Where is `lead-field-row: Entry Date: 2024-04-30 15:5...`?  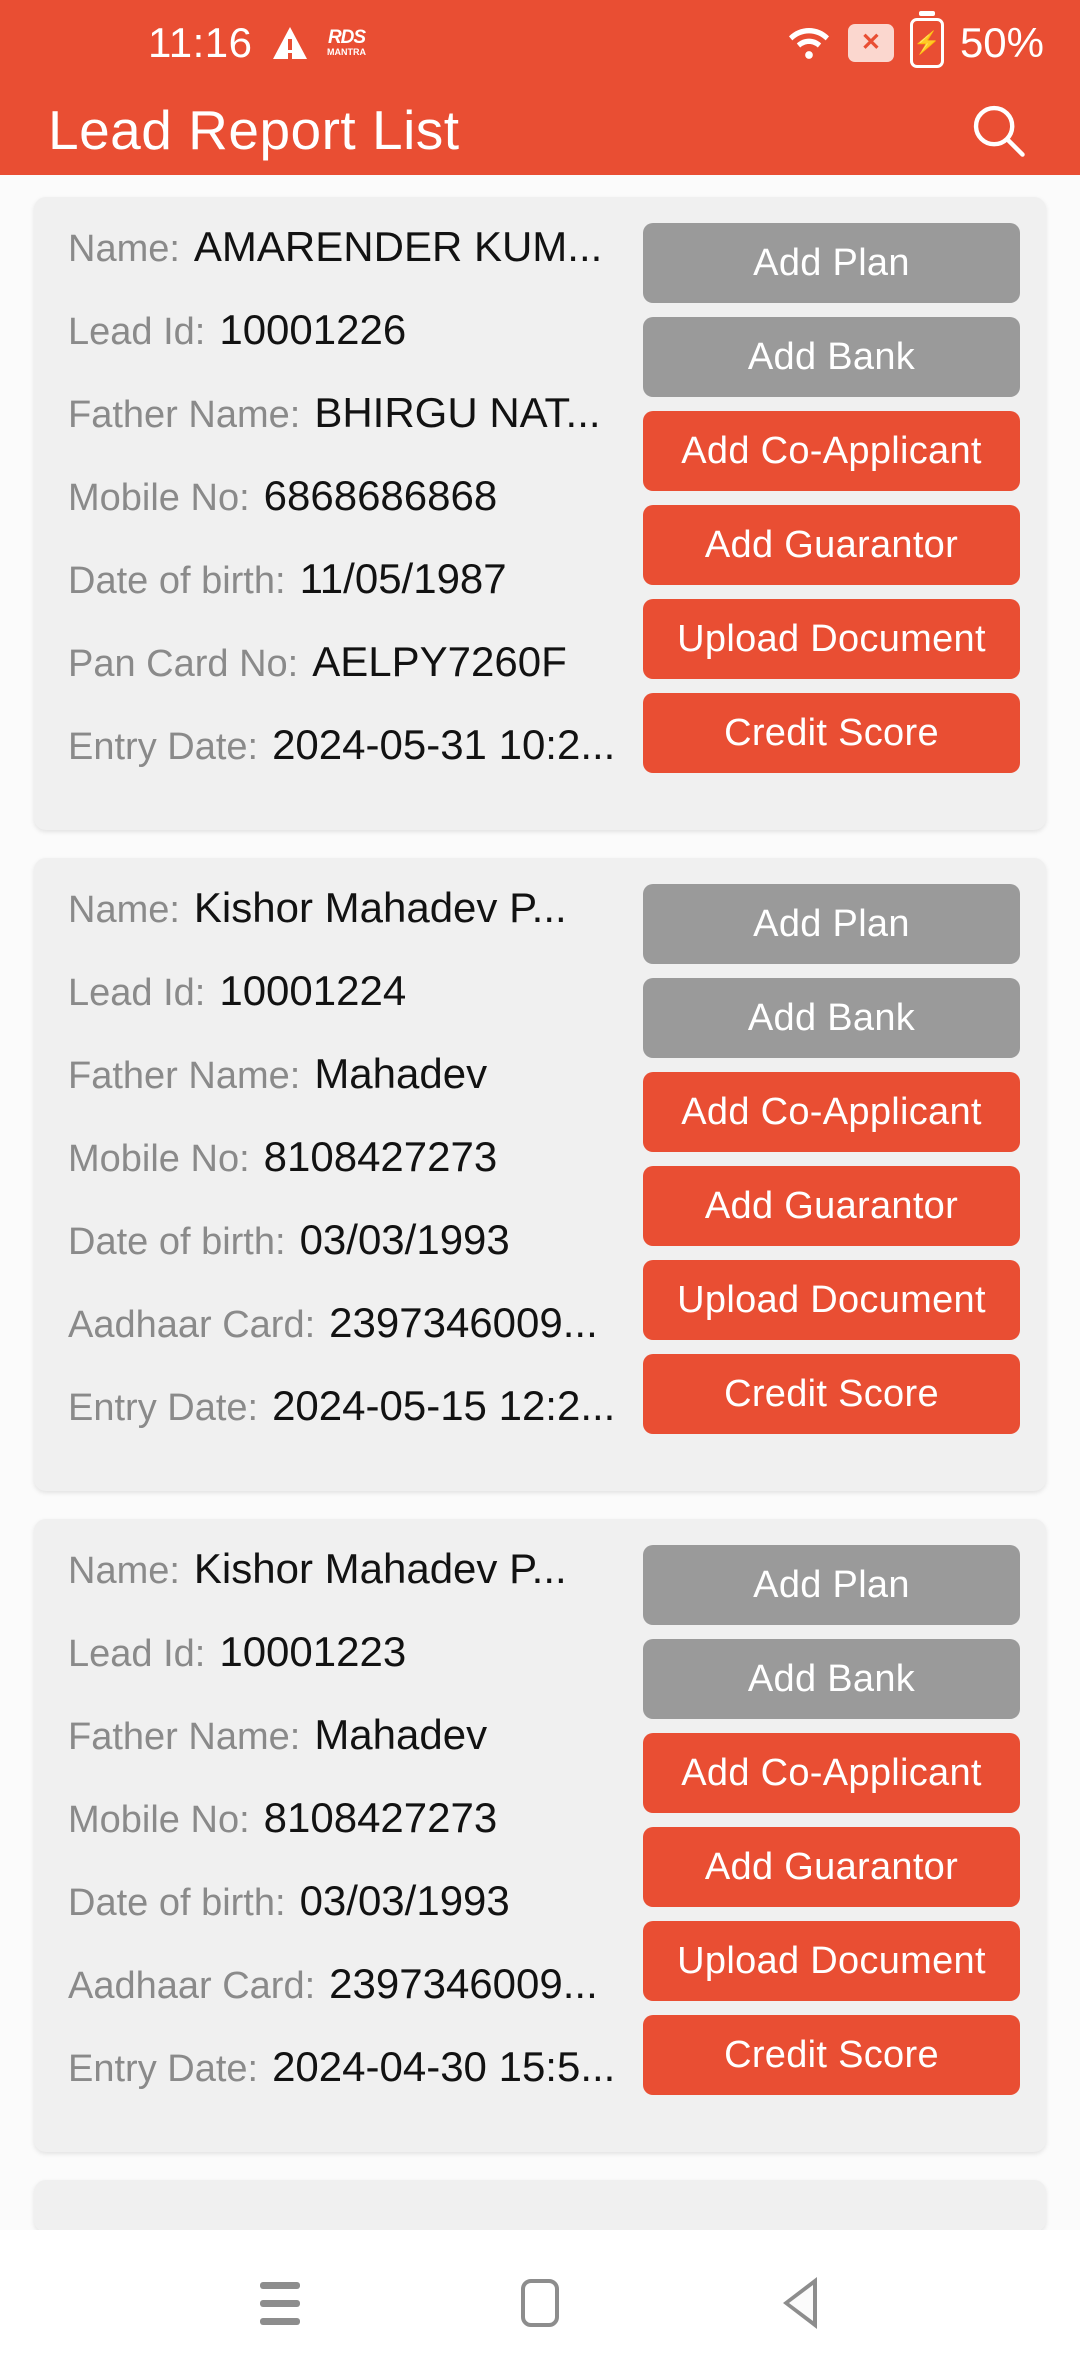
lead-field-row: Entry Date: 2024-04-30 15:5... is located at coordinates (350, 2084).